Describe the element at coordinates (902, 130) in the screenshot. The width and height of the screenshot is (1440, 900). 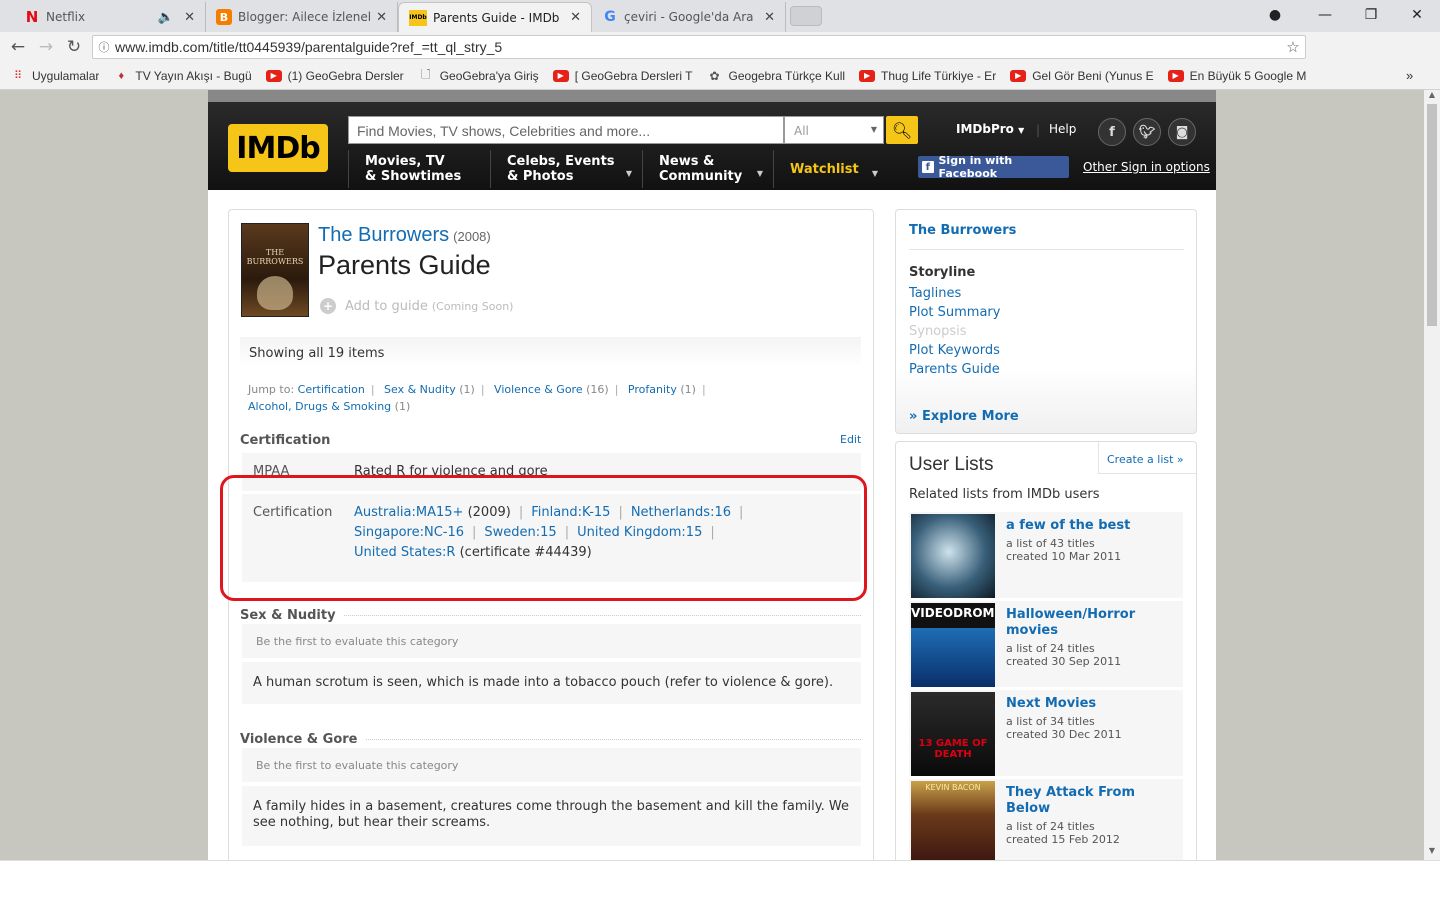
I see `search-button: 🔍︎` at that location.